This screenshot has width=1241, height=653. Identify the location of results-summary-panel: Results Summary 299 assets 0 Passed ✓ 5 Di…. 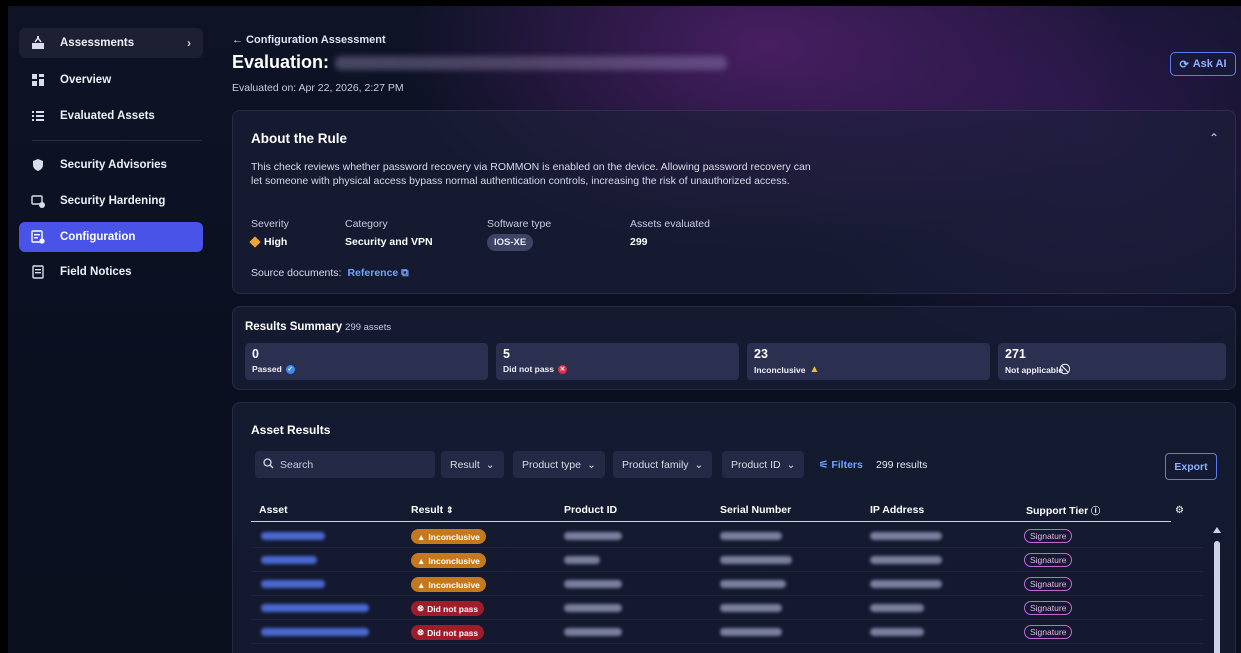
(734, 348).